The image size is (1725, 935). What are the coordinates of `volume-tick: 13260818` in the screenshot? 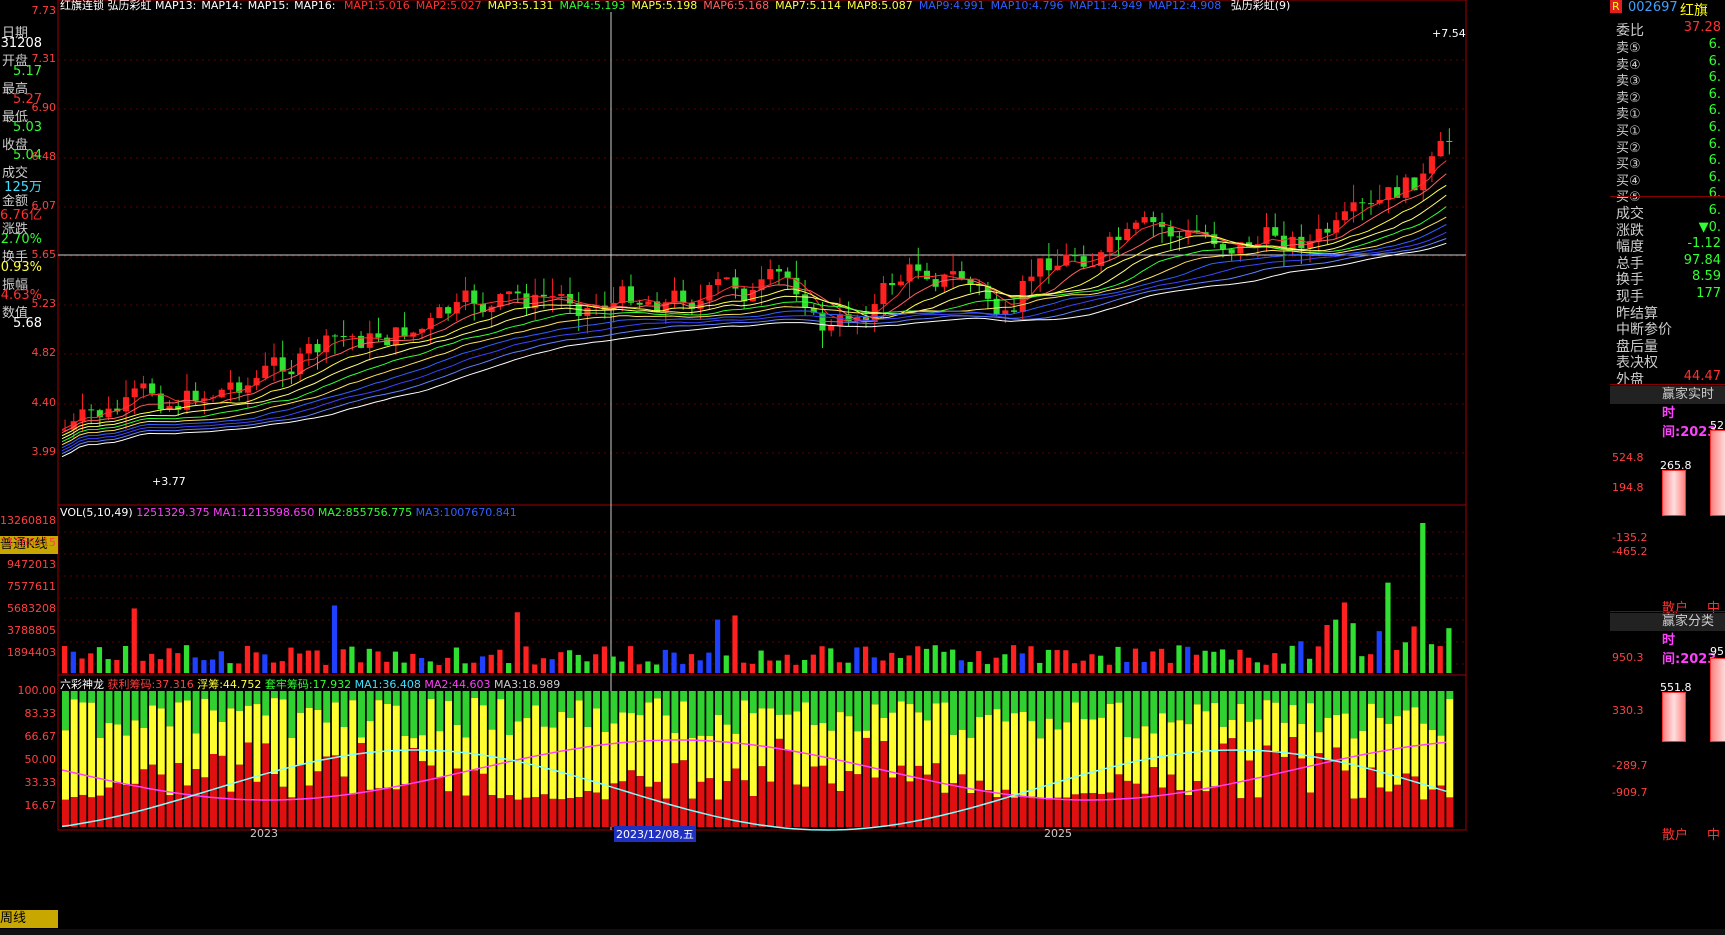 It's located at (28, 520).